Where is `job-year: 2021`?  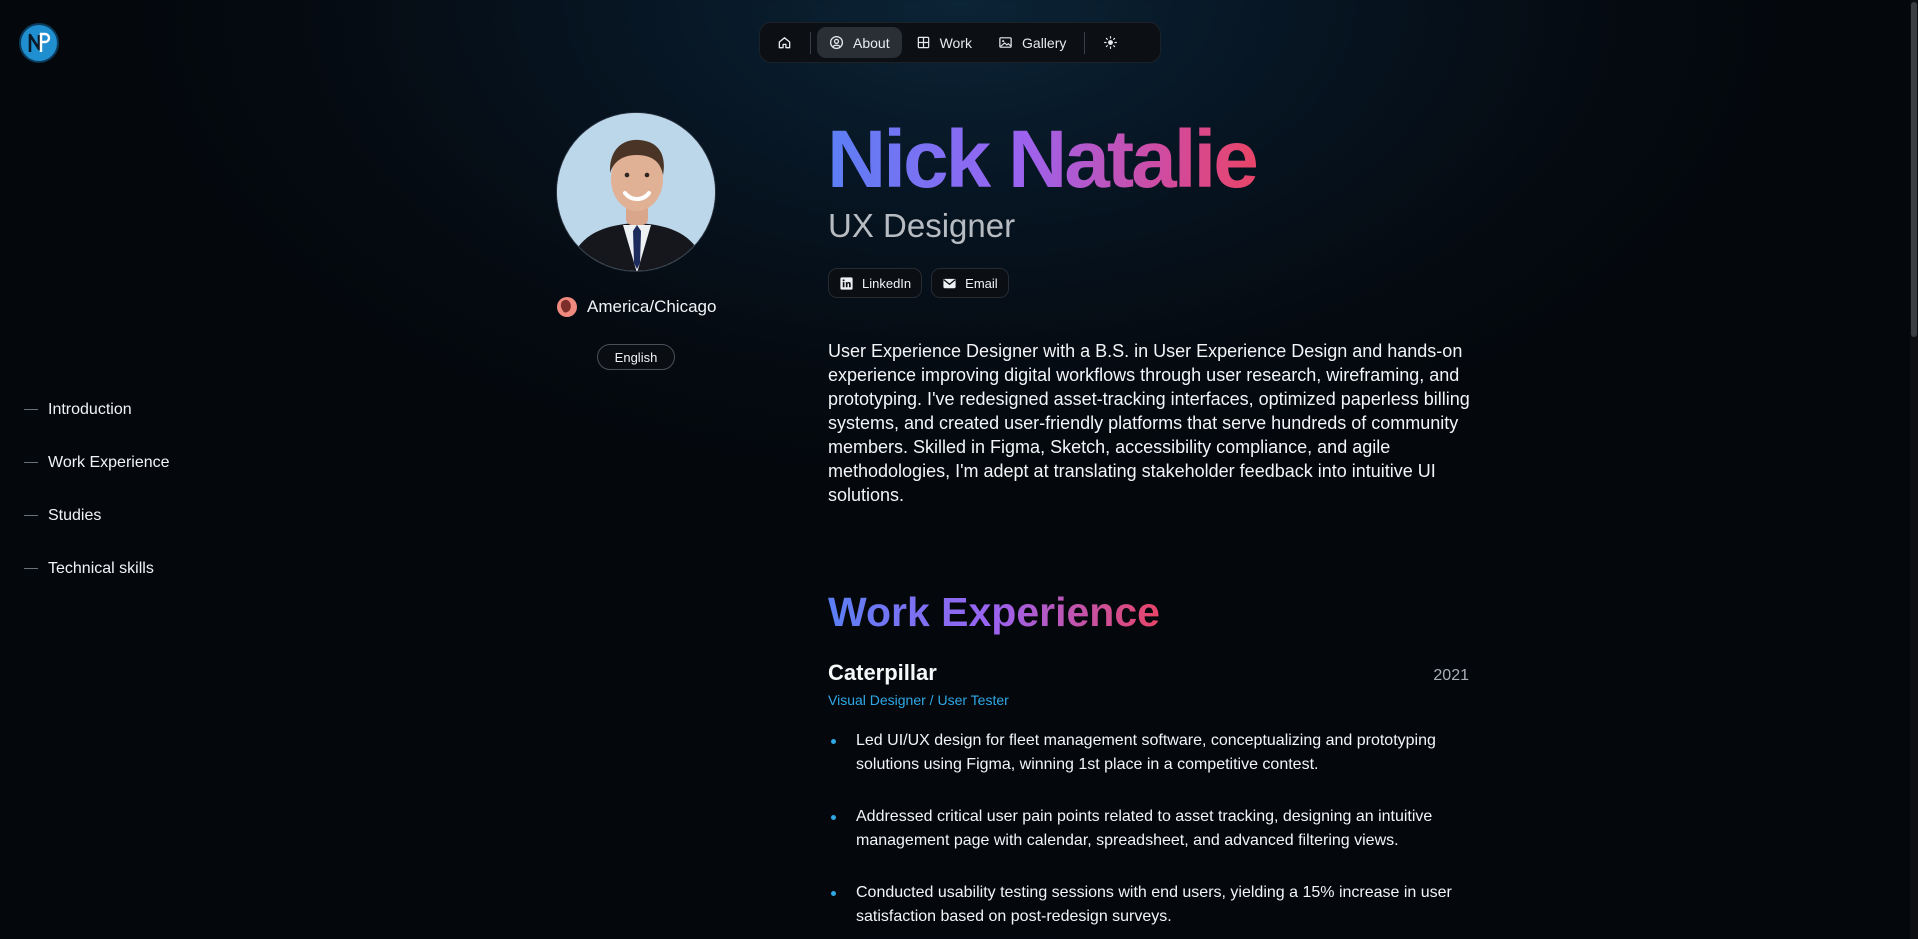
job-year: 2021 is located at coordinates (1451, 675).